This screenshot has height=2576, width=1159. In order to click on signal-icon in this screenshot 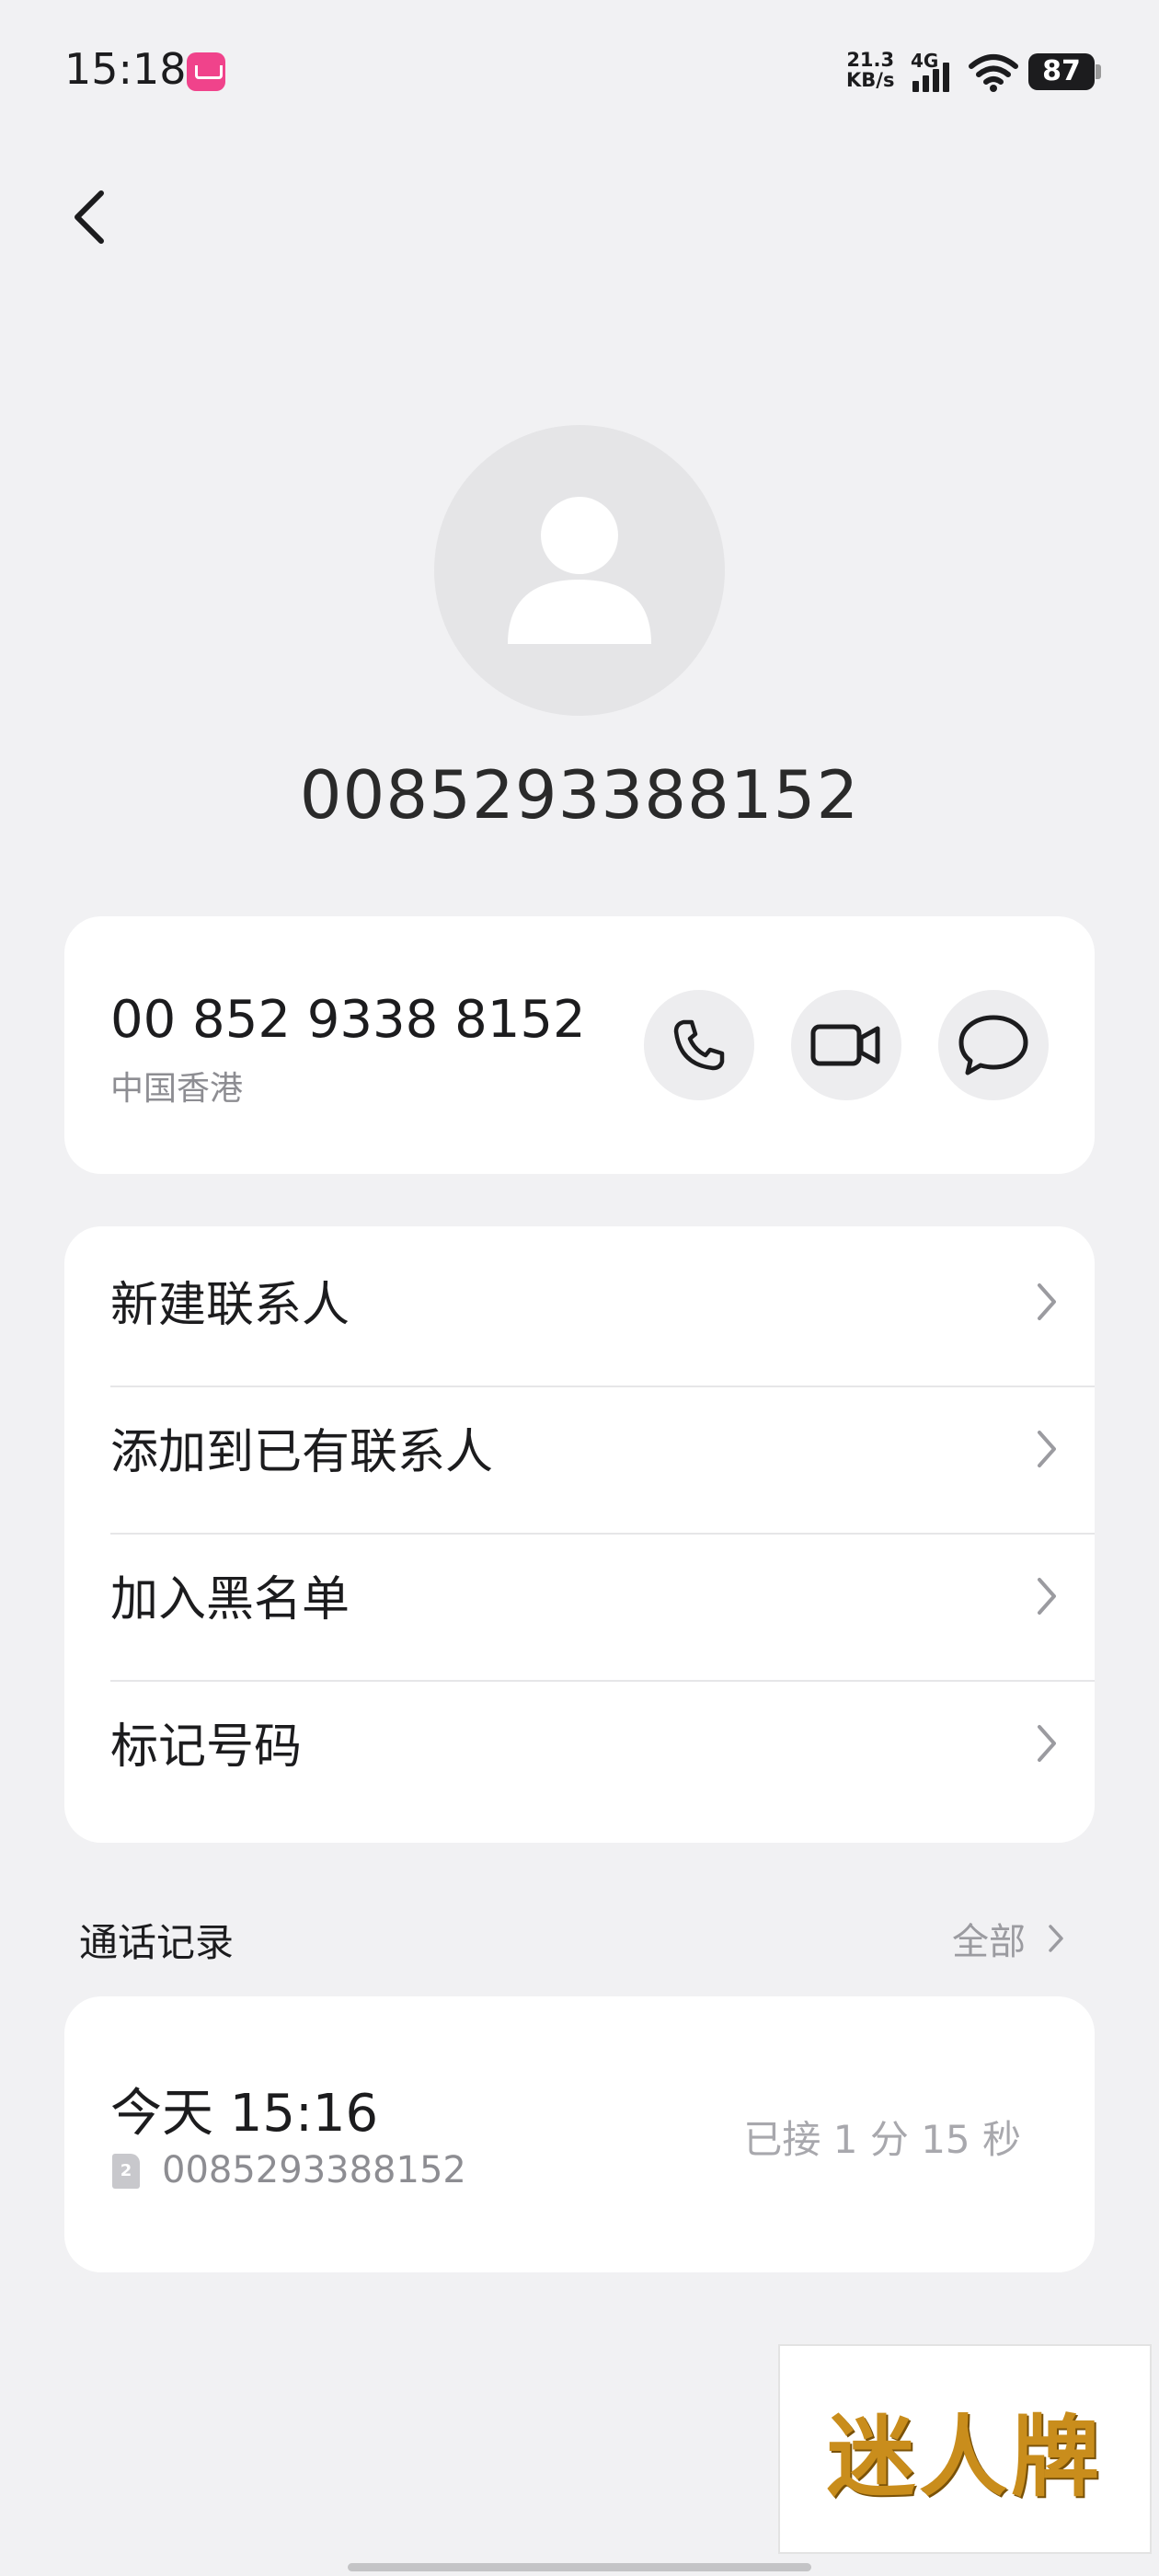, I will do `click(930, 77)`.